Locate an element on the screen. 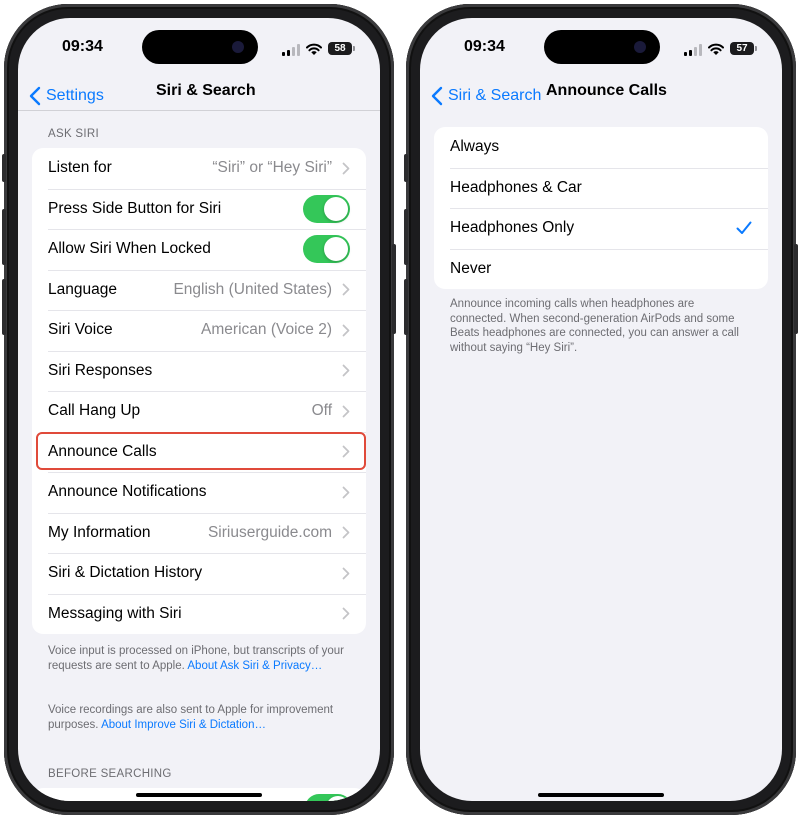 Image resolution: width=800 pixels, height=819 pixels. page-title: Siri & Search is located at coordinates (206, 90).